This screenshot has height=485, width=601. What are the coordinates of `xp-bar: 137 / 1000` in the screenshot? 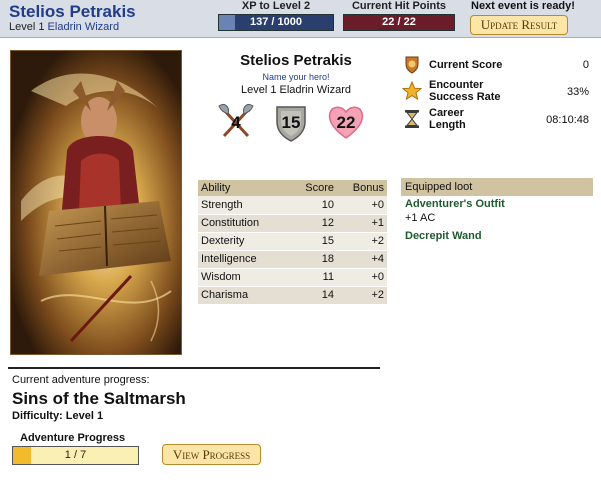 It's located at (276, 22).